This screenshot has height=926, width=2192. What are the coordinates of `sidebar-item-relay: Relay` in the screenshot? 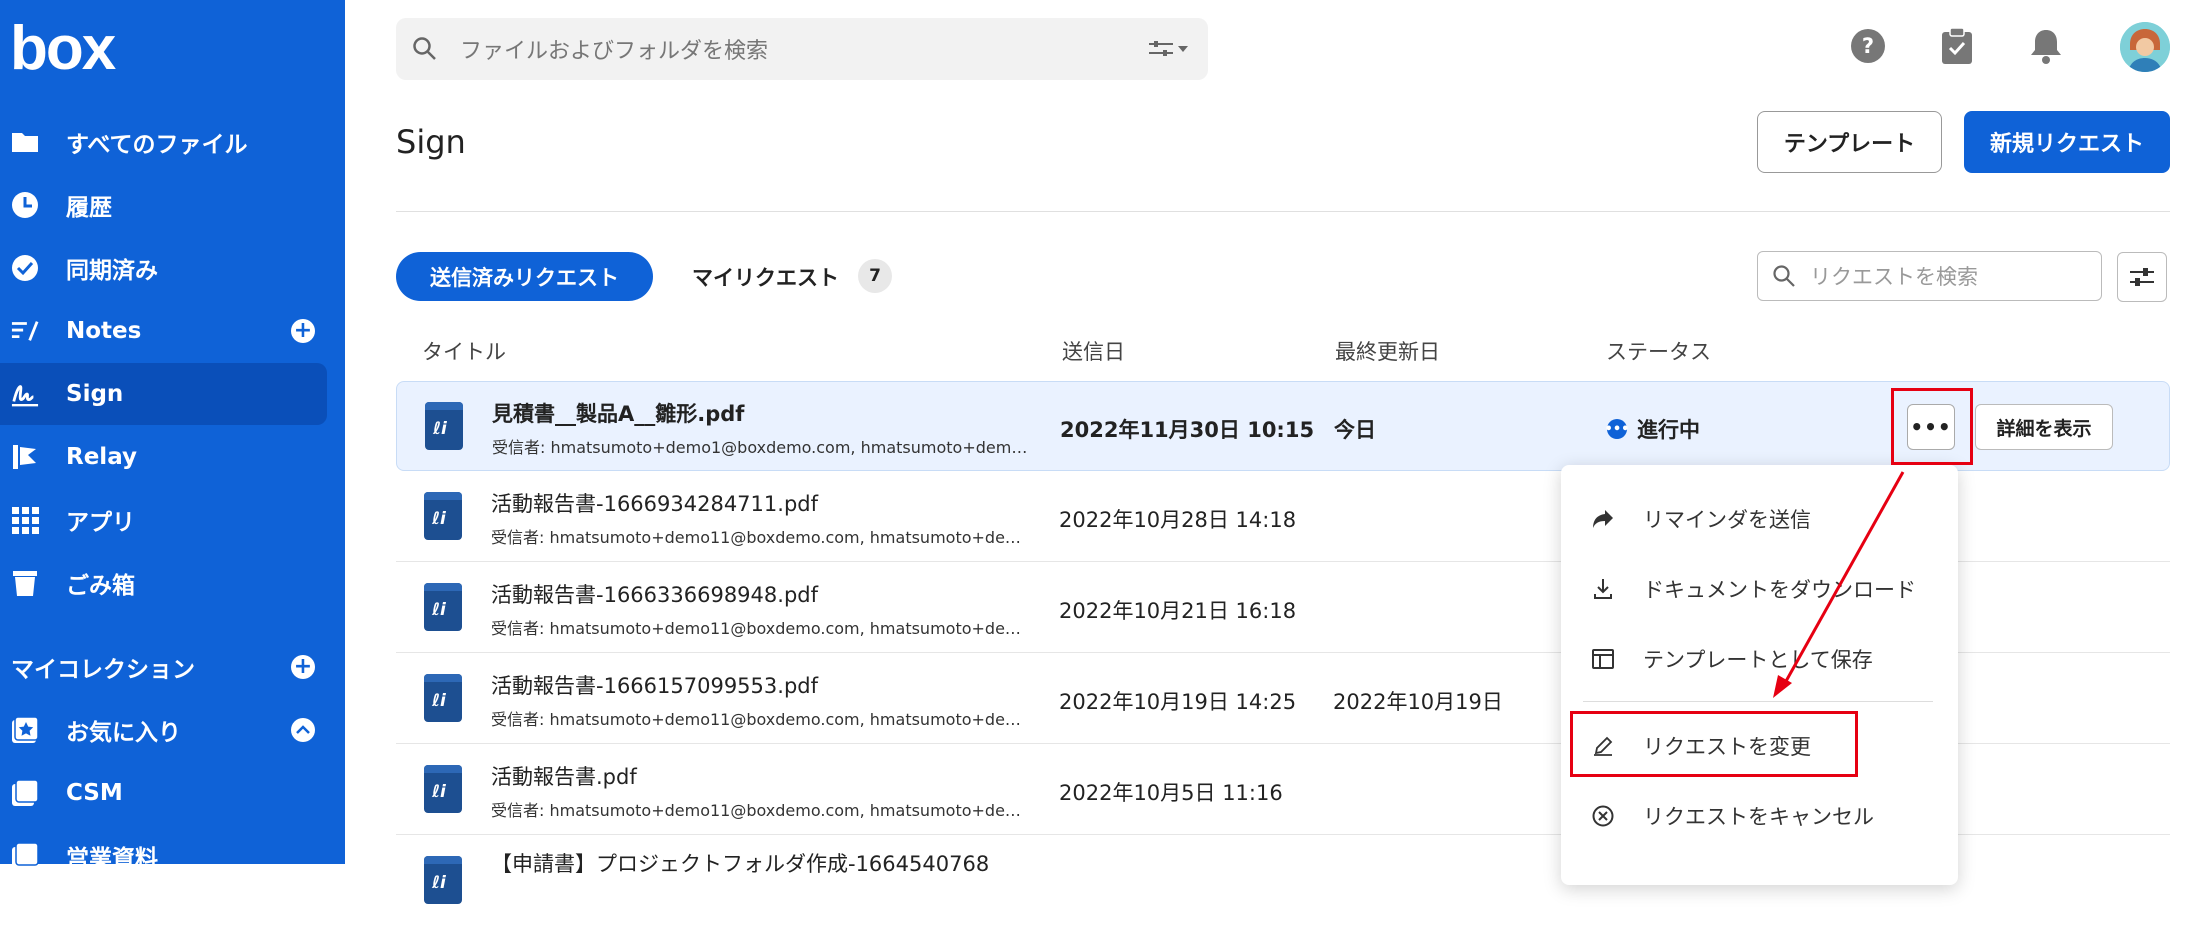 It's located at (163, 457).